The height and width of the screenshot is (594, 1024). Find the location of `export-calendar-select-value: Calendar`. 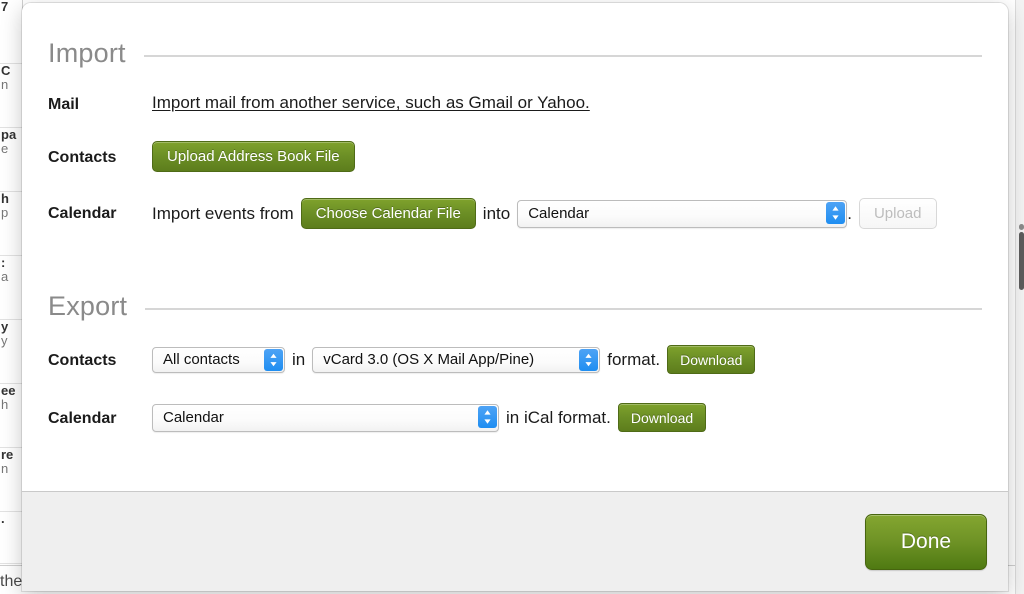

export-calendar-select-value: Calendar is located at coordinates (193, 417).